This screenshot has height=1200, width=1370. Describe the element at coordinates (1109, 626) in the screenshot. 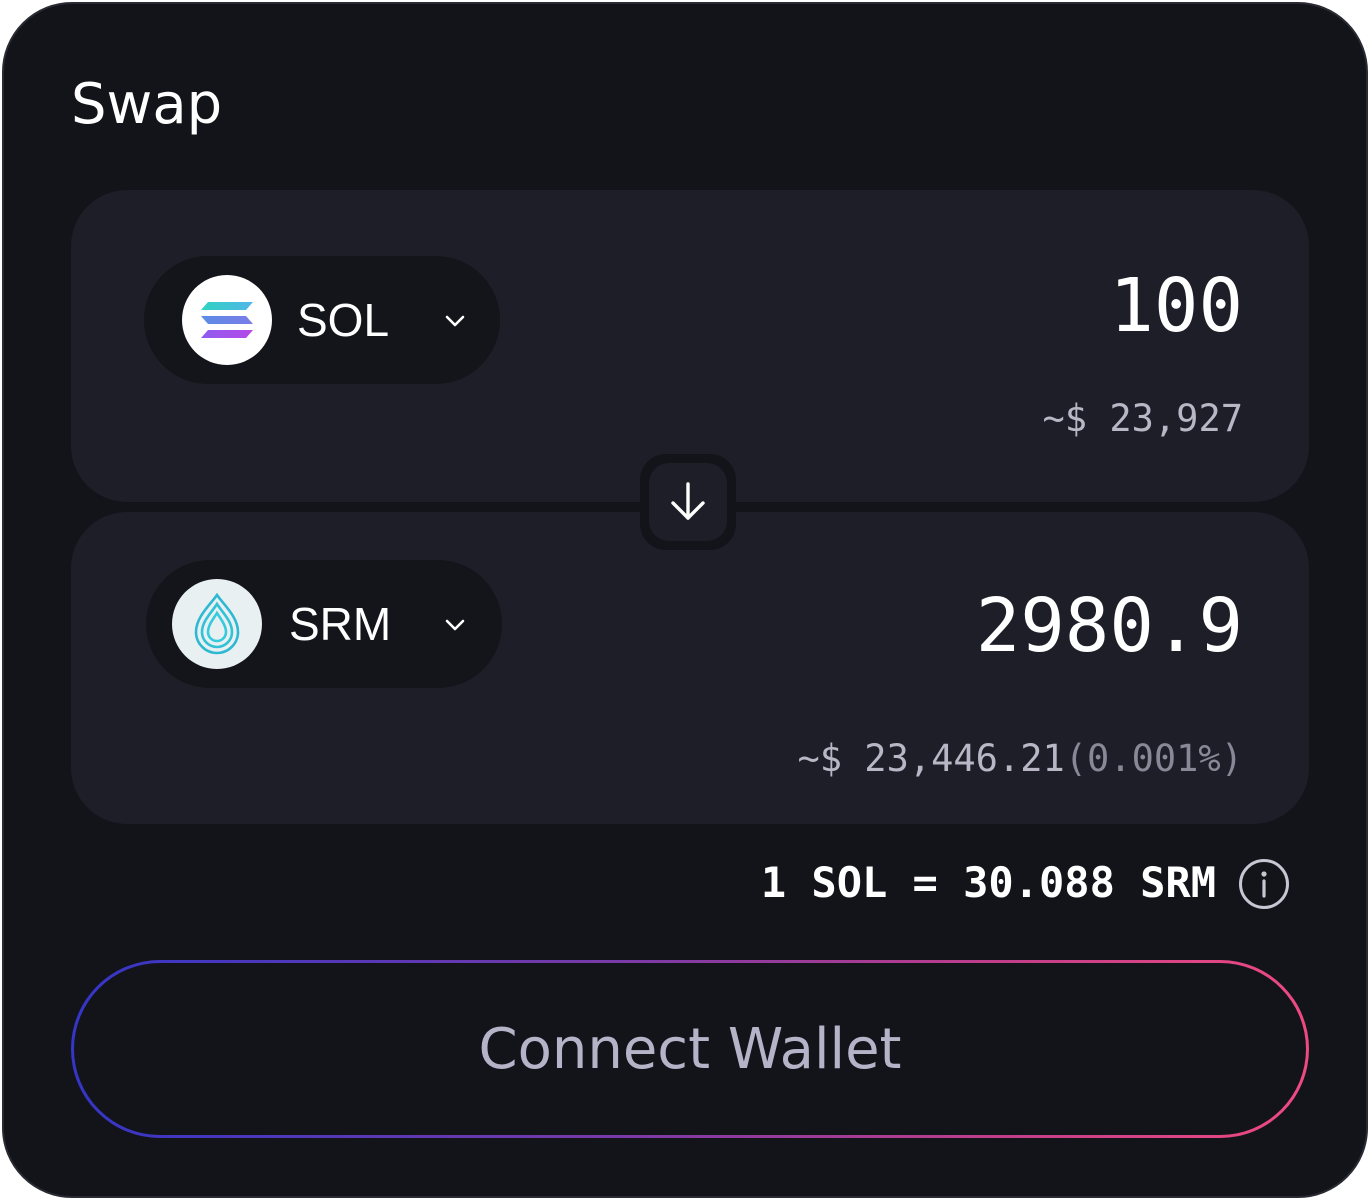

I see `to-amount: 2980.9` at that location.